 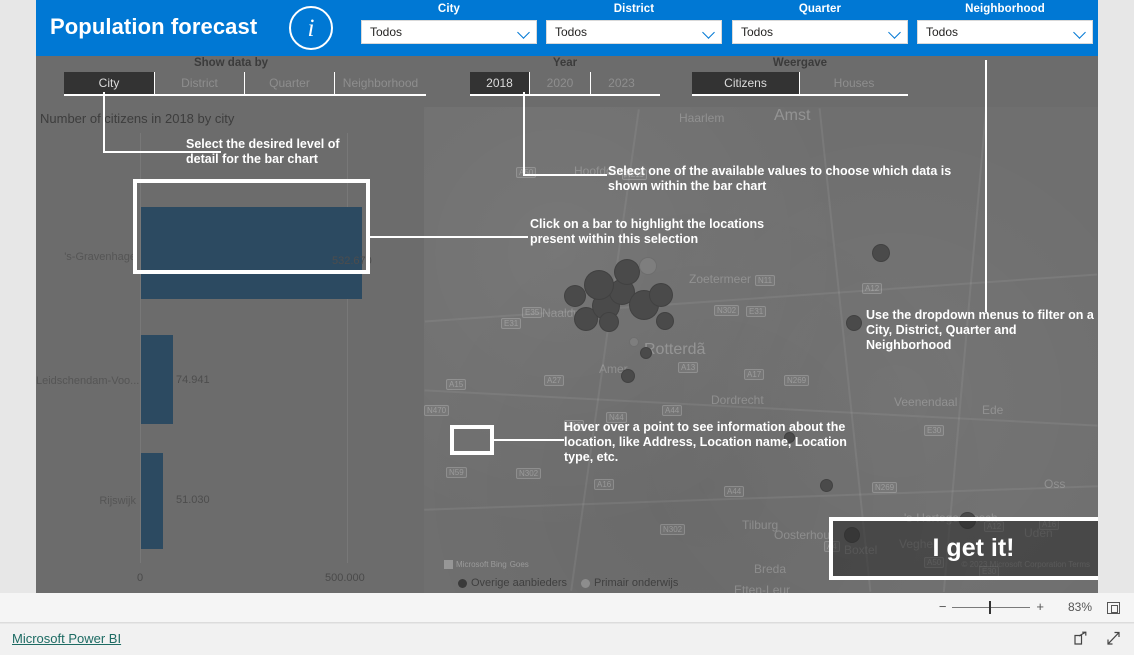 I want to click on tab-year-2023: 2023, so click(x=621, y=83).